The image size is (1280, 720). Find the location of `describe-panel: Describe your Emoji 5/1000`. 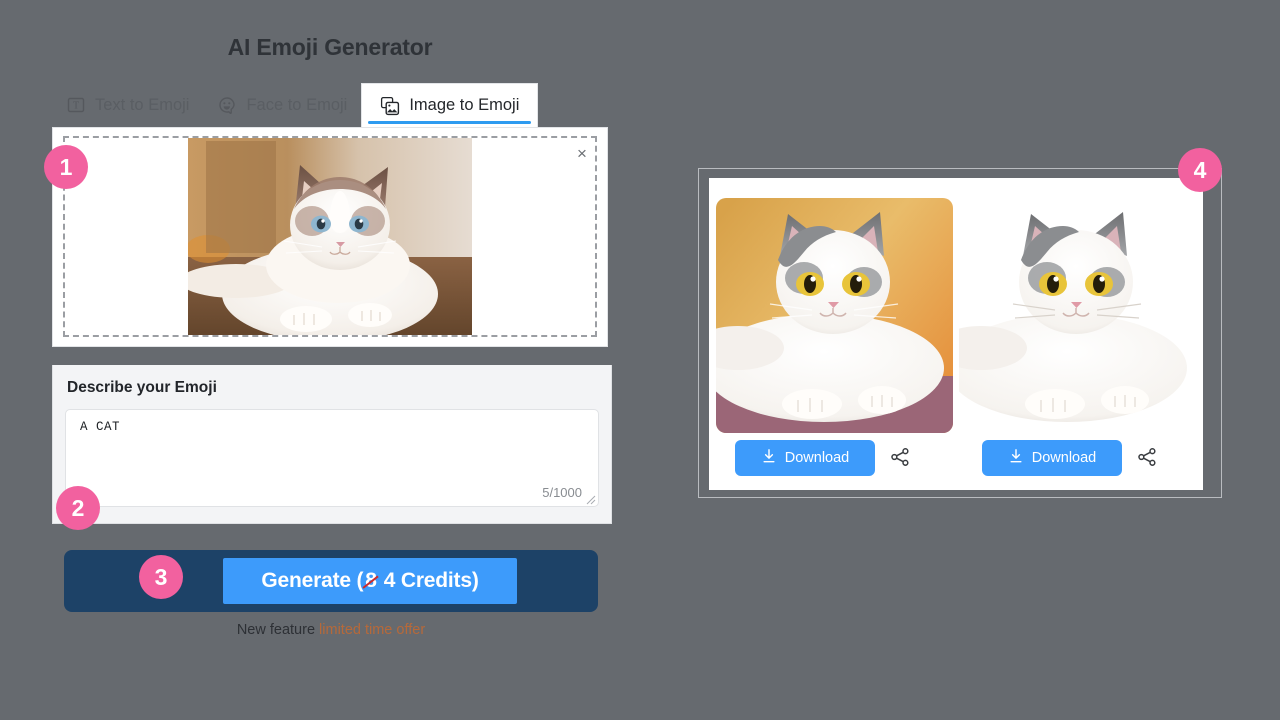

describe-panel: Describe your Emoji 5/1000 is located at coordinates (332, 444).